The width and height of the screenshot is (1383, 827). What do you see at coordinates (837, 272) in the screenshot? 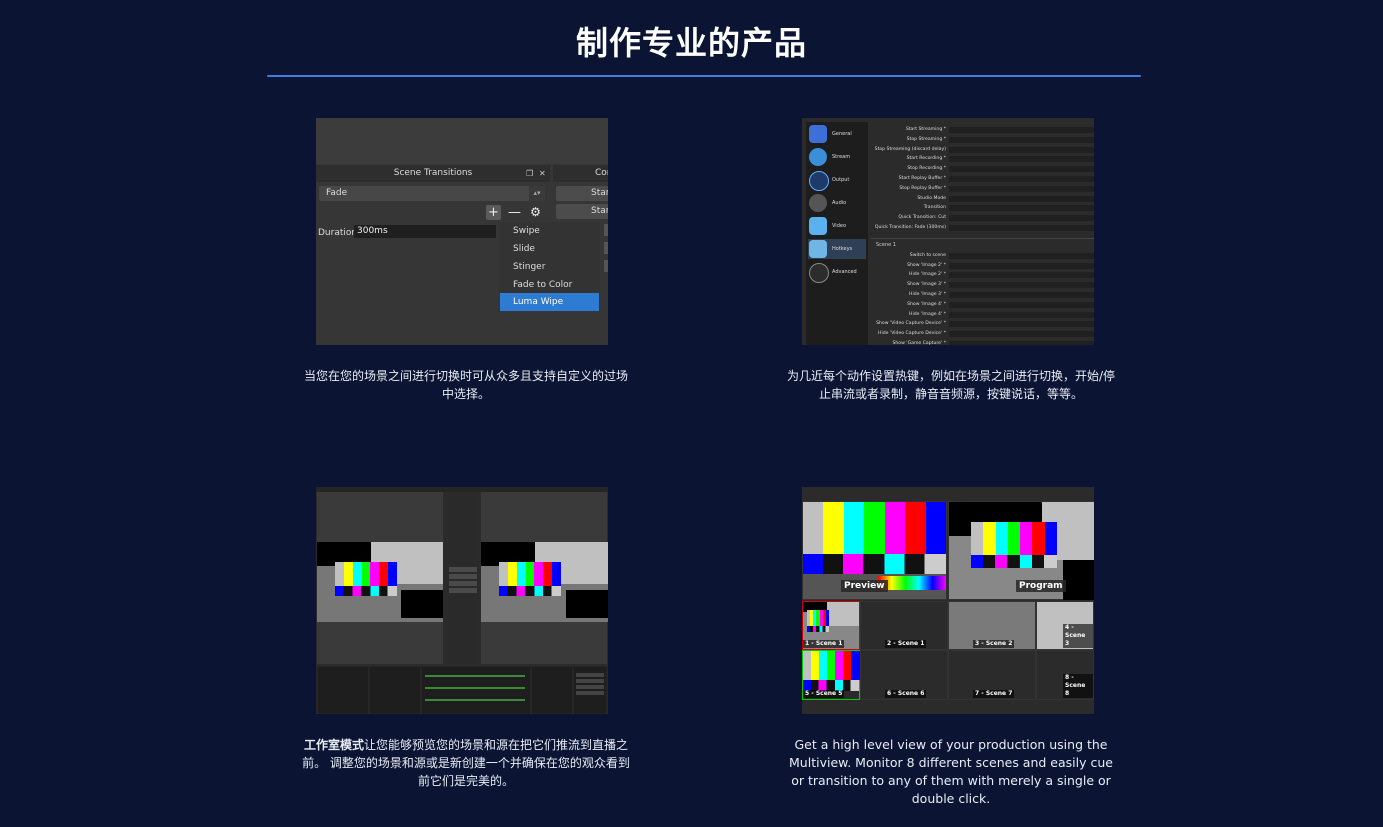
I see `nav-advanced: Advanced` at bounding box center [837, 272].